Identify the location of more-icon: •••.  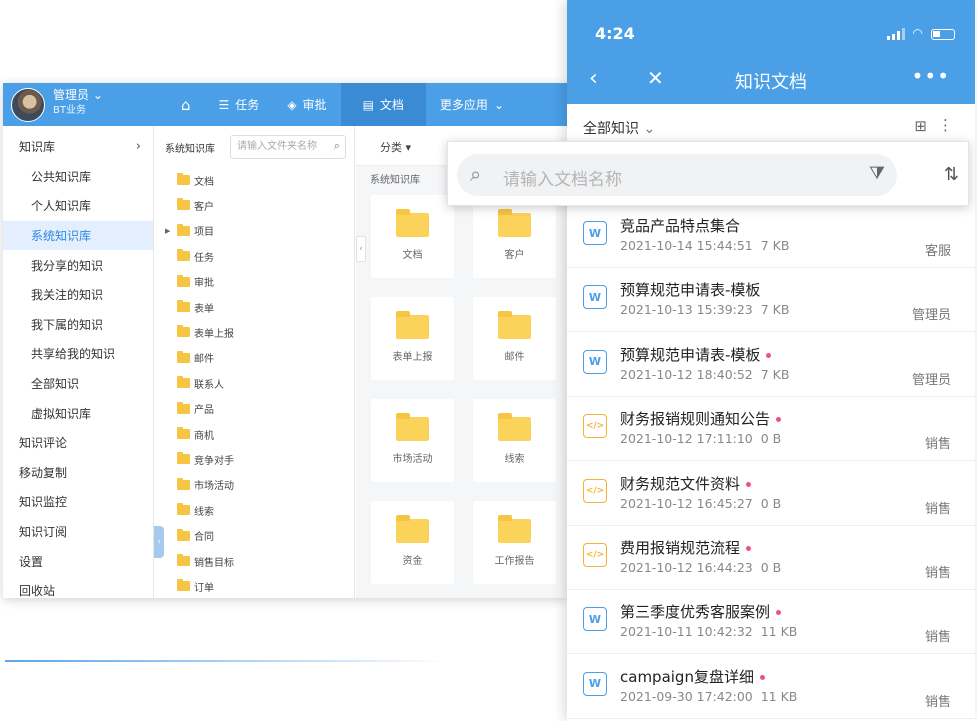
(931, 76).